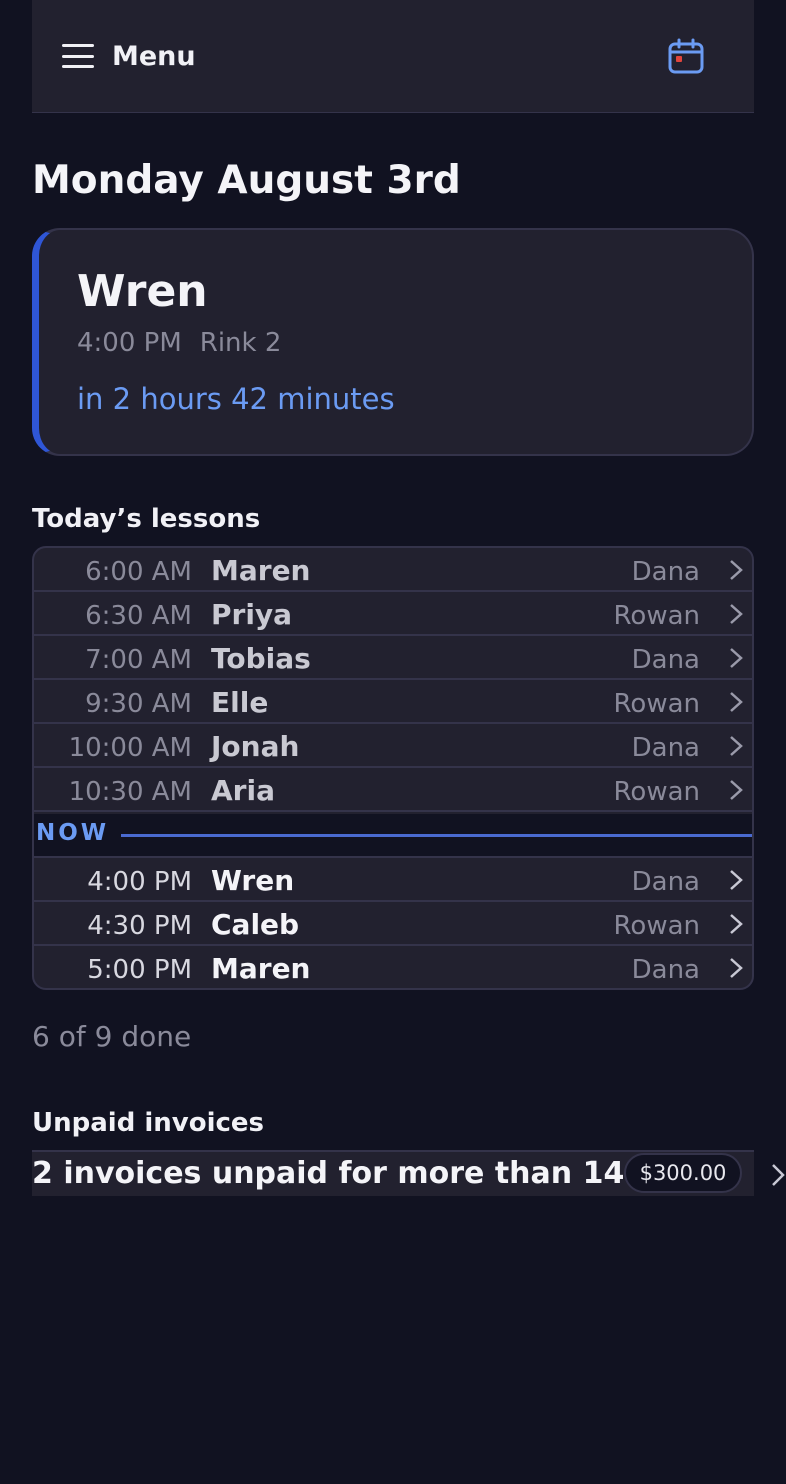  Describe the element at coordinates (139, 882) in the screenshot. I see `lesson-time: 4:00 PM` at that location.